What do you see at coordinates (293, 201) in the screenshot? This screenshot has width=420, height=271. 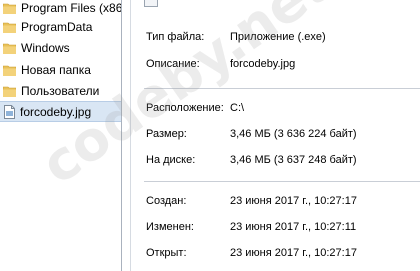 I see `created-value: 23 июня 2017 г., 10:27:17` at bounding box center [293, 201].